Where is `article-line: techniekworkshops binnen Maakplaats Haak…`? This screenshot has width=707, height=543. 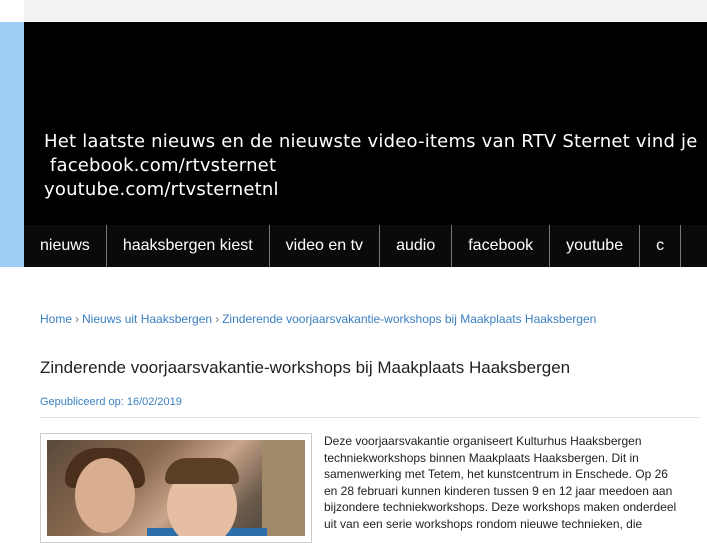
article-line: techniekworkshops binnen Maakplaats Haak… is located at coordinates (481, 457).